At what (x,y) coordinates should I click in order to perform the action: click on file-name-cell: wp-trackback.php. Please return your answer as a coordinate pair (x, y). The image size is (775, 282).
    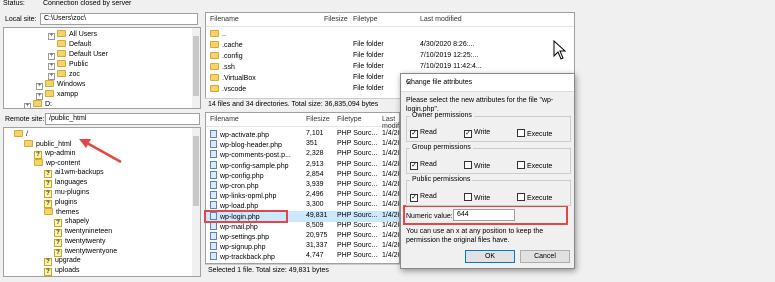
    Looking at the image, I should click on (242, 256).